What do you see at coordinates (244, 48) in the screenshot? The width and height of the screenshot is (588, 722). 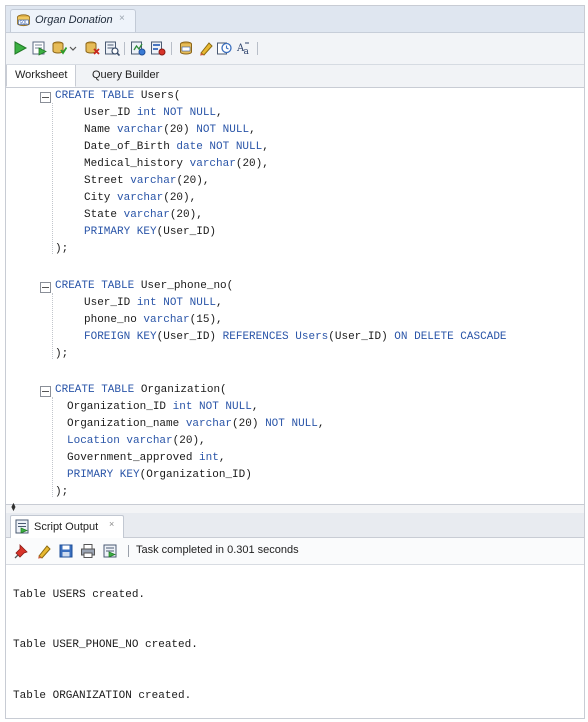 I see `format-icon: A a` at bounding box center [244, 48].